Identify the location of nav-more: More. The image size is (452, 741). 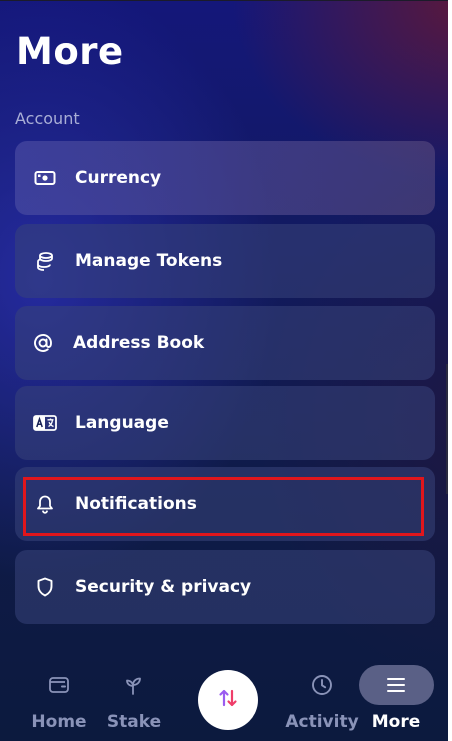
(396, 694).